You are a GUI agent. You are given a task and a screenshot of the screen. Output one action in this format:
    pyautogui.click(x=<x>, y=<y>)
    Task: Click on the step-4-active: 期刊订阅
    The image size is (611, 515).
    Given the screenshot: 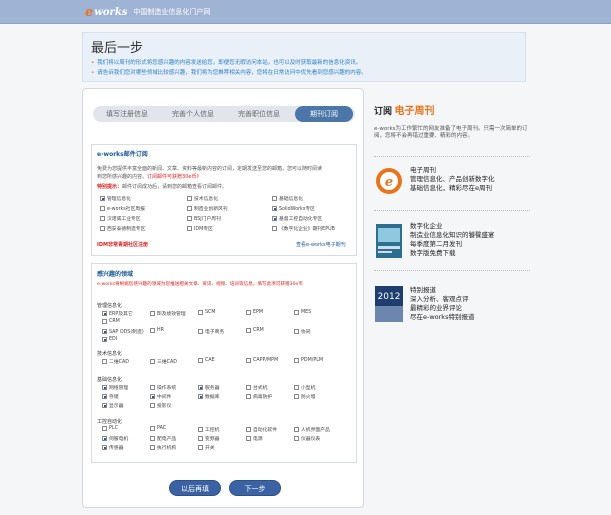 What is the action you would take?
    pyautogui.click(x=324, y=114)
    